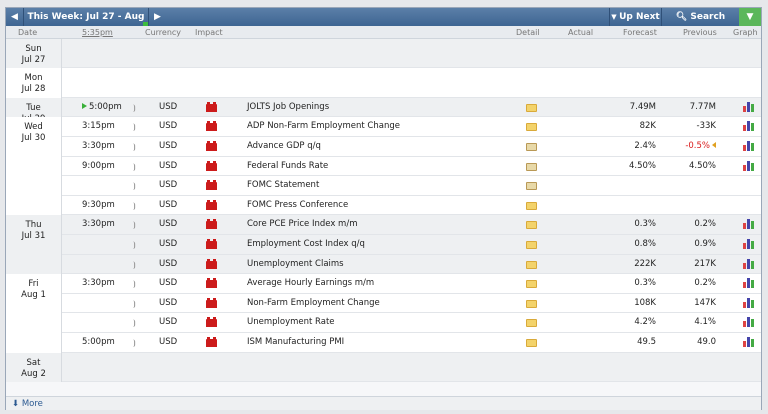 The image size is (768, 414). What do you see at coordinates (288, 107) in the screenshot?
I see `event-title: JOLTS Job Openings` at bounding box center [288, 107].